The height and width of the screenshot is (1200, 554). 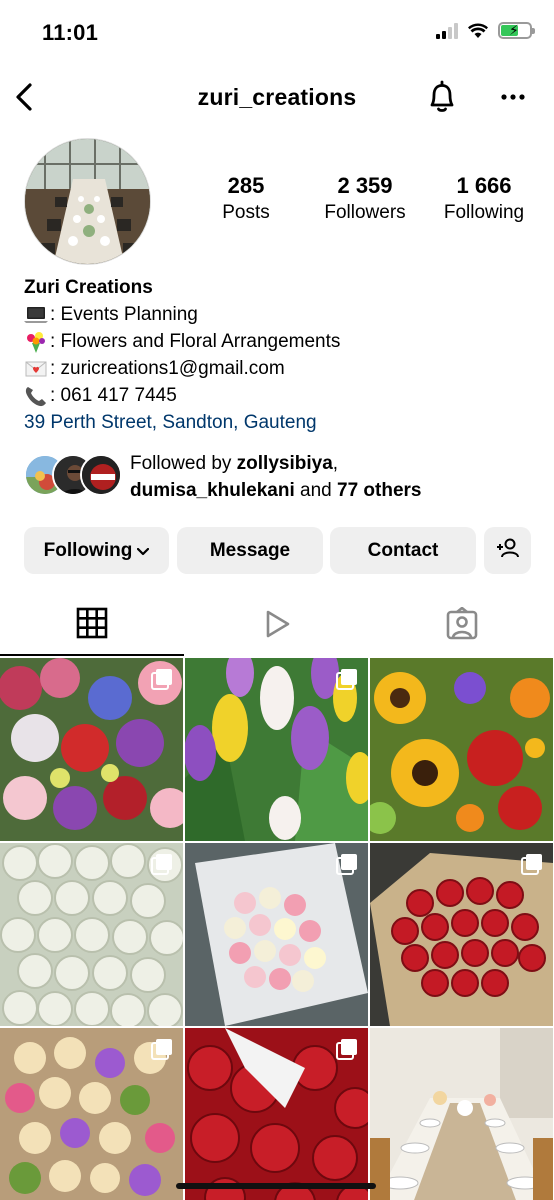 I want to click on mutual-avatar, so click(x=101, y=475).